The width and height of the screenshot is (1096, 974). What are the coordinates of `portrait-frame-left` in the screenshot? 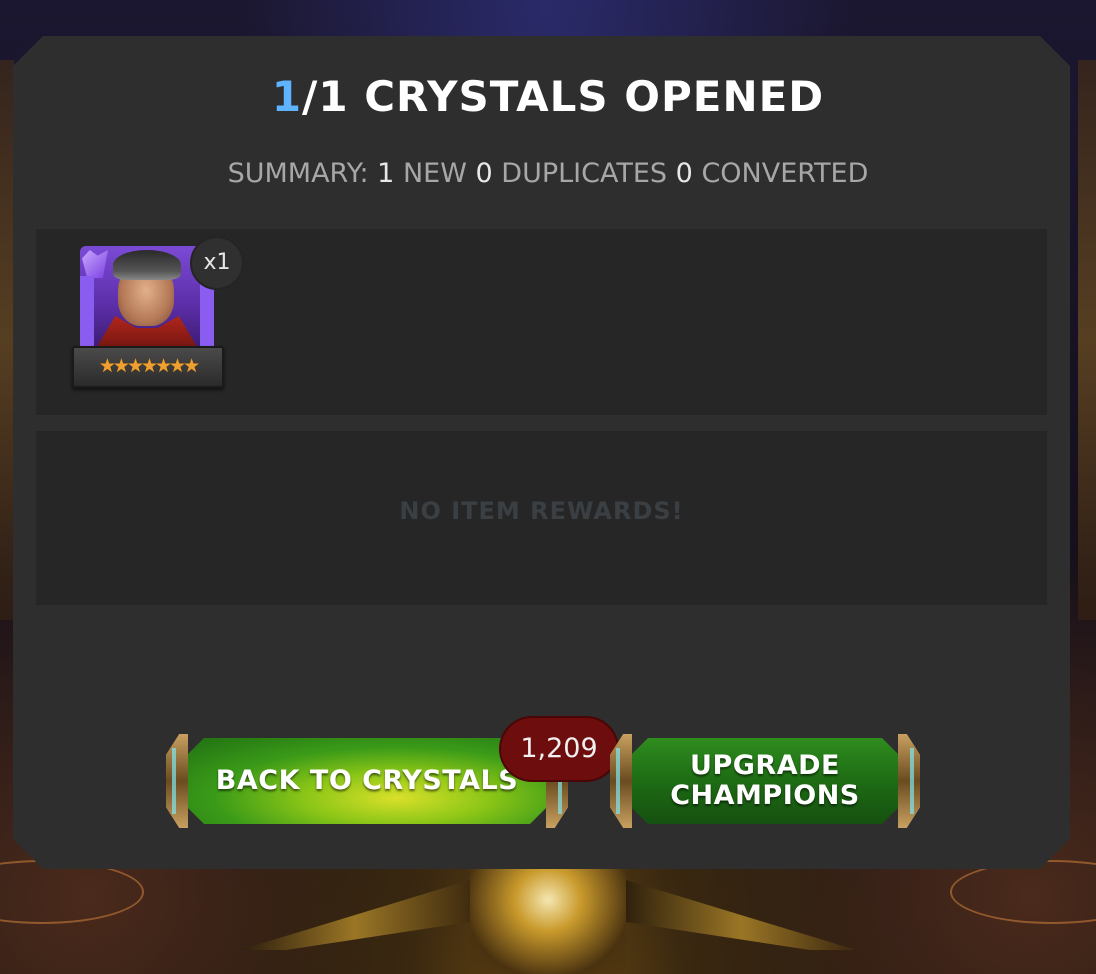 It's located at (87, 311).